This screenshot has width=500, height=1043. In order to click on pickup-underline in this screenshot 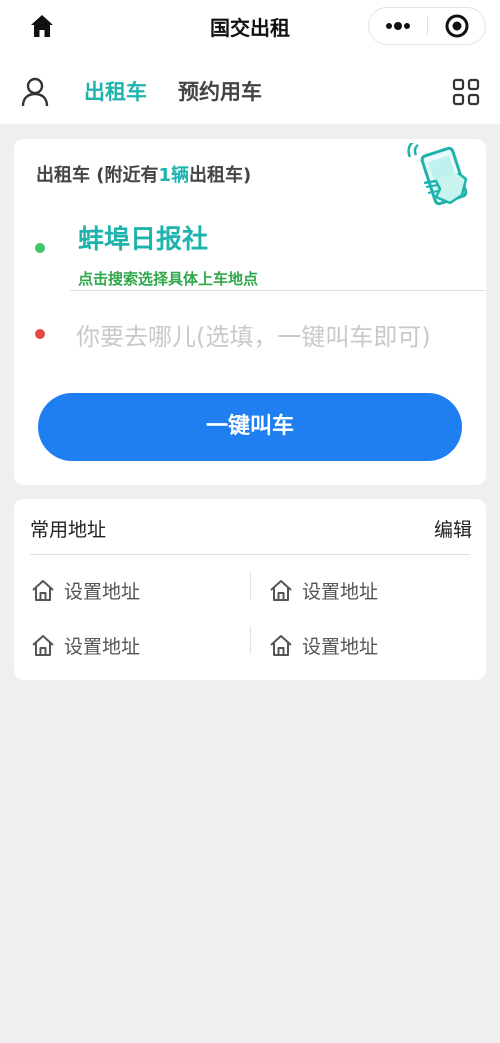, I will do `click(278, 290)`.